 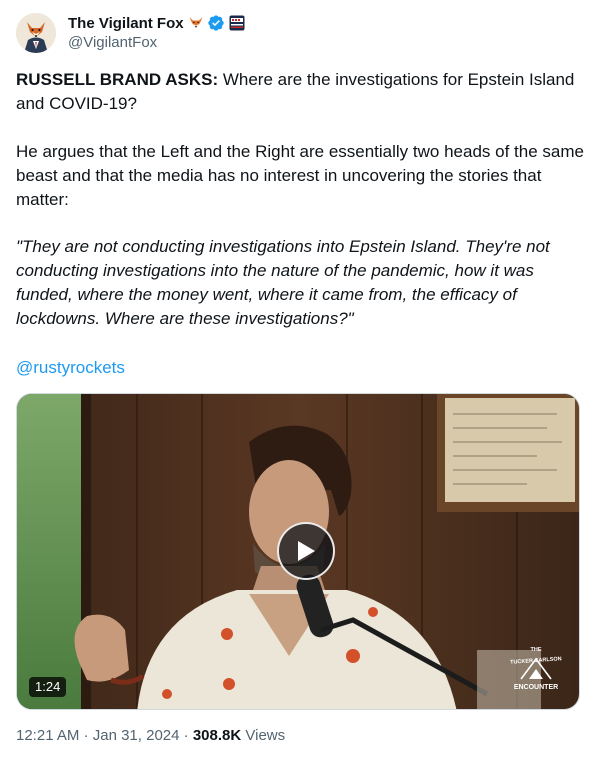 I want to click on mention-link: @rustyrockets, so click(x=70, y=367).